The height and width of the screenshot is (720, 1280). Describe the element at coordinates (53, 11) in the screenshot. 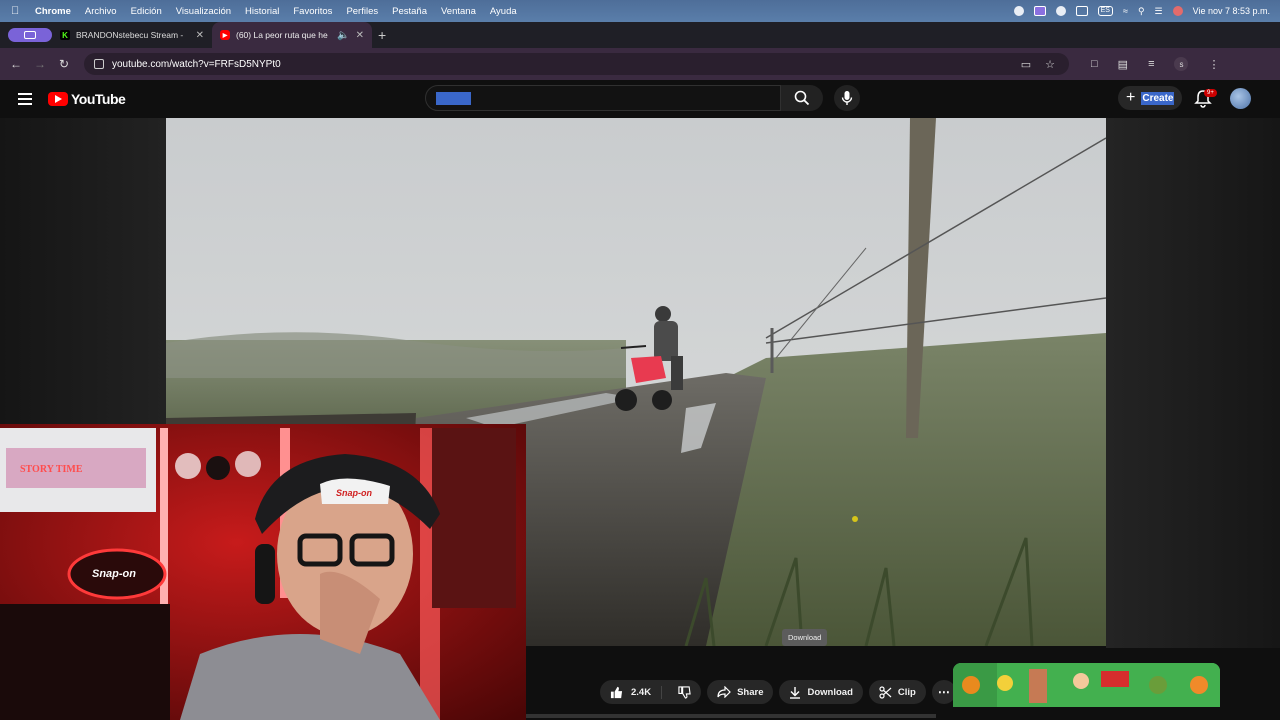

I see `menu-chrome: Chrome` at that location.